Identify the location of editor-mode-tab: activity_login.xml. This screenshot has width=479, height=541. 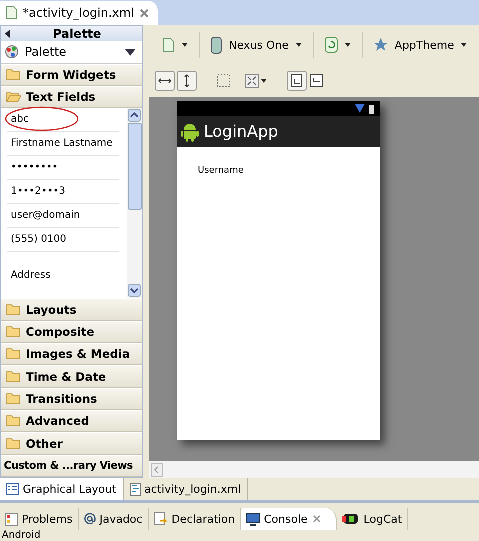
(186, 489).